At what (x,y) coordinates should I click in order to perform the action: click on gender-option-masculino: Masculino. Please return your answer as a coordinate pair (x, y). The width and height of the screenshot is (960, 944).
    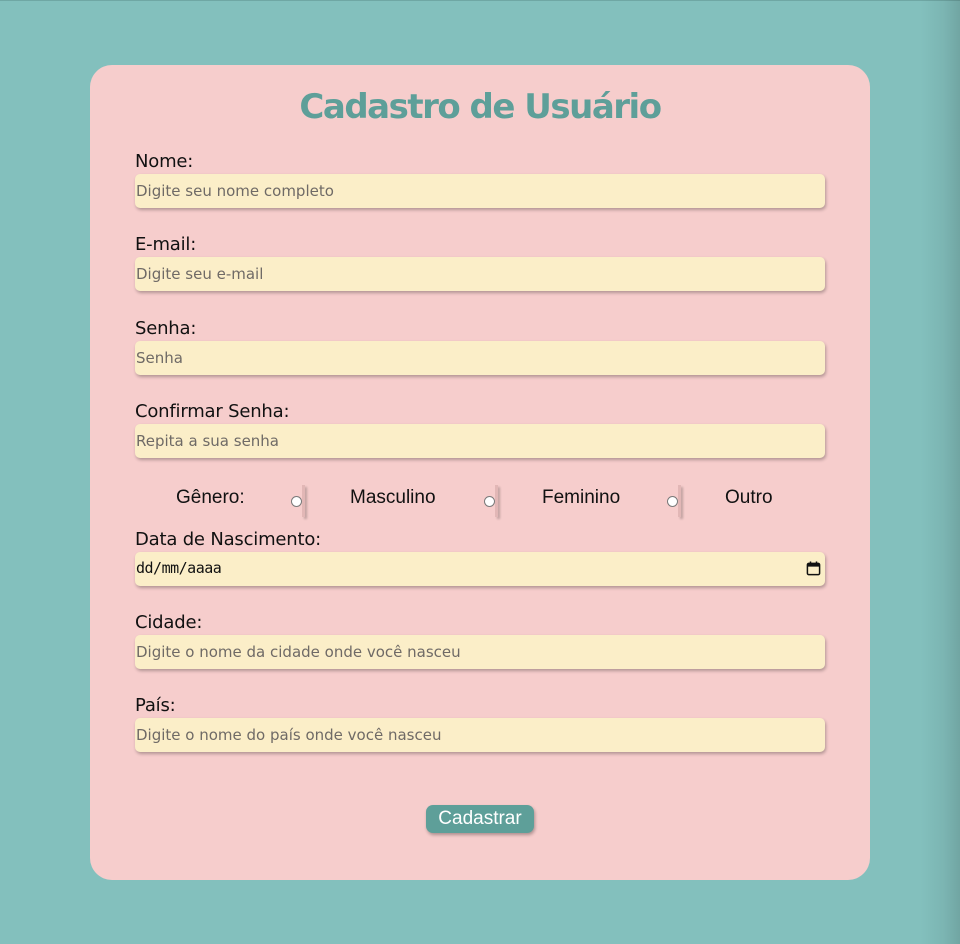
    Looking at the image, I should click on (393, 498).